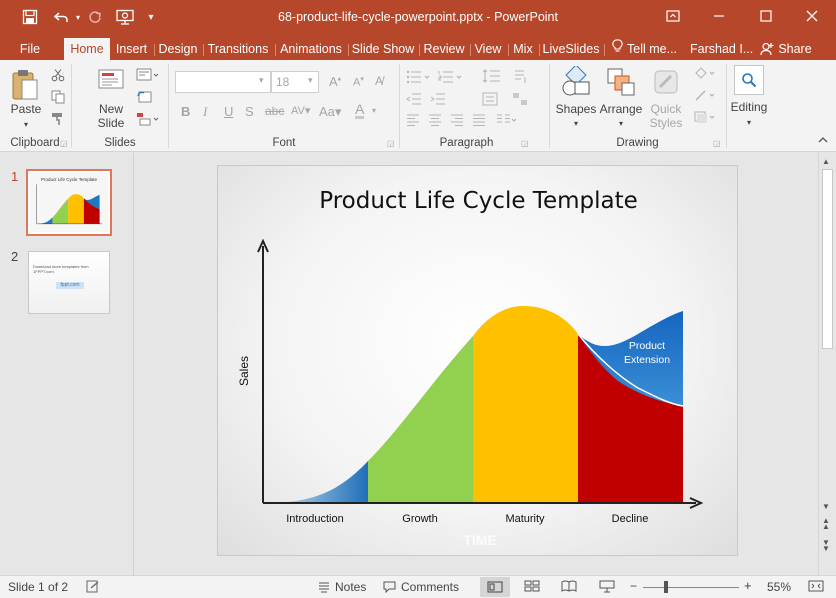  I want to click on decrease-font-size-icon: A▾, so click(358, 82).